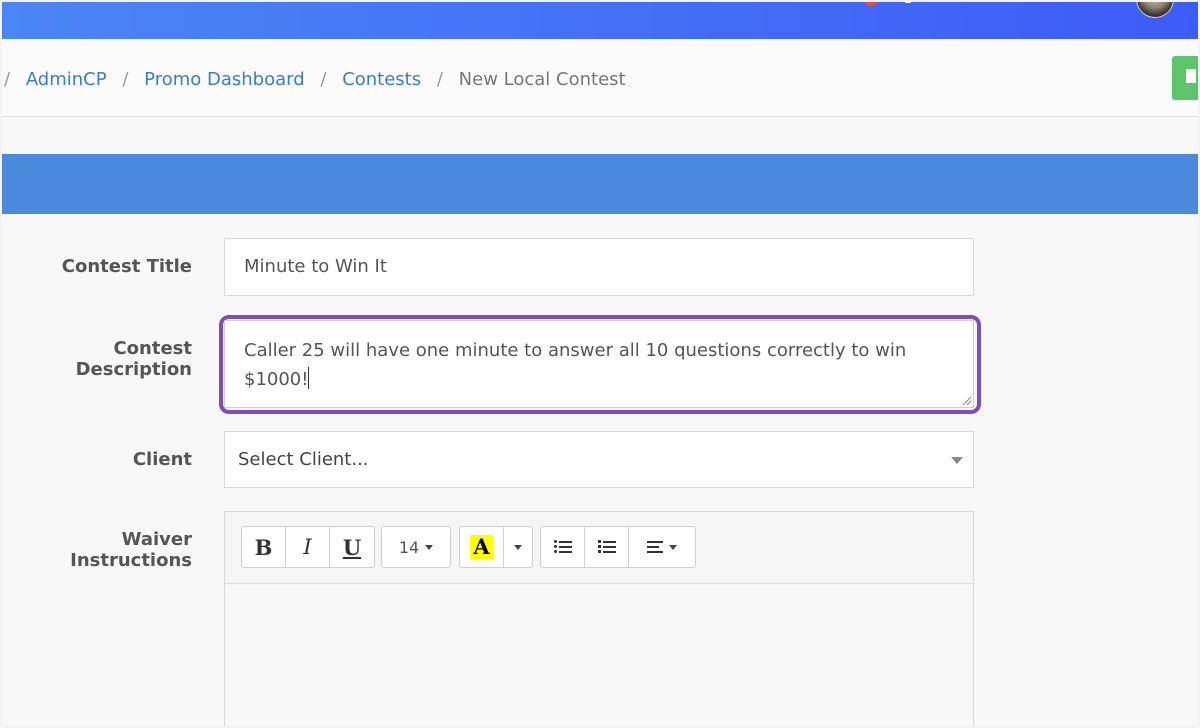  Describe the element at coordinates (967, 401) in the screenshot. I see `resize-handle` at that location.